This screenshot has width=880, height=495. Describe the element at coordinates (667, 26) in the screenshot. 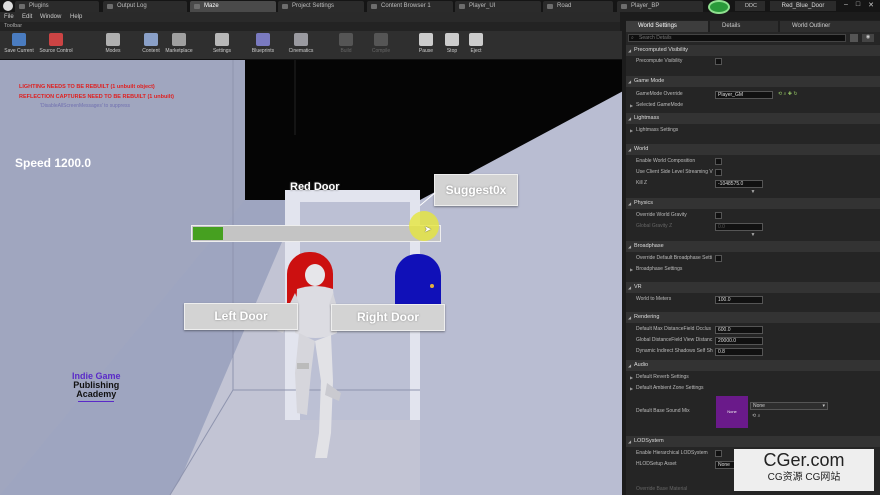

I see `tab-world-settings: World Settings` at that location.